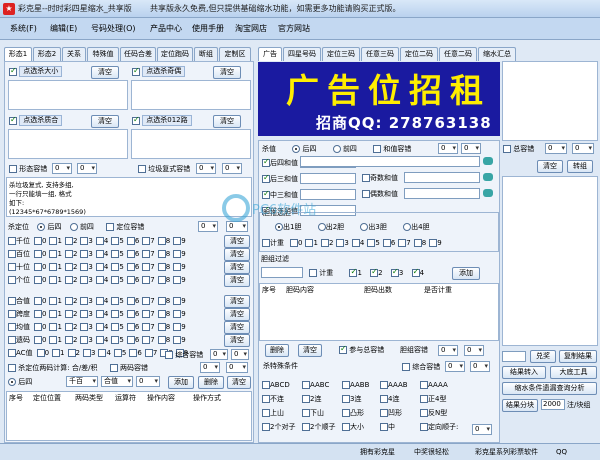 Image resolution: width=600 pixels, height=460 pixels. Describe the element at coordinates (448, 350) in the screenshot. I see `gall-tolerance-from: 0` at that location.